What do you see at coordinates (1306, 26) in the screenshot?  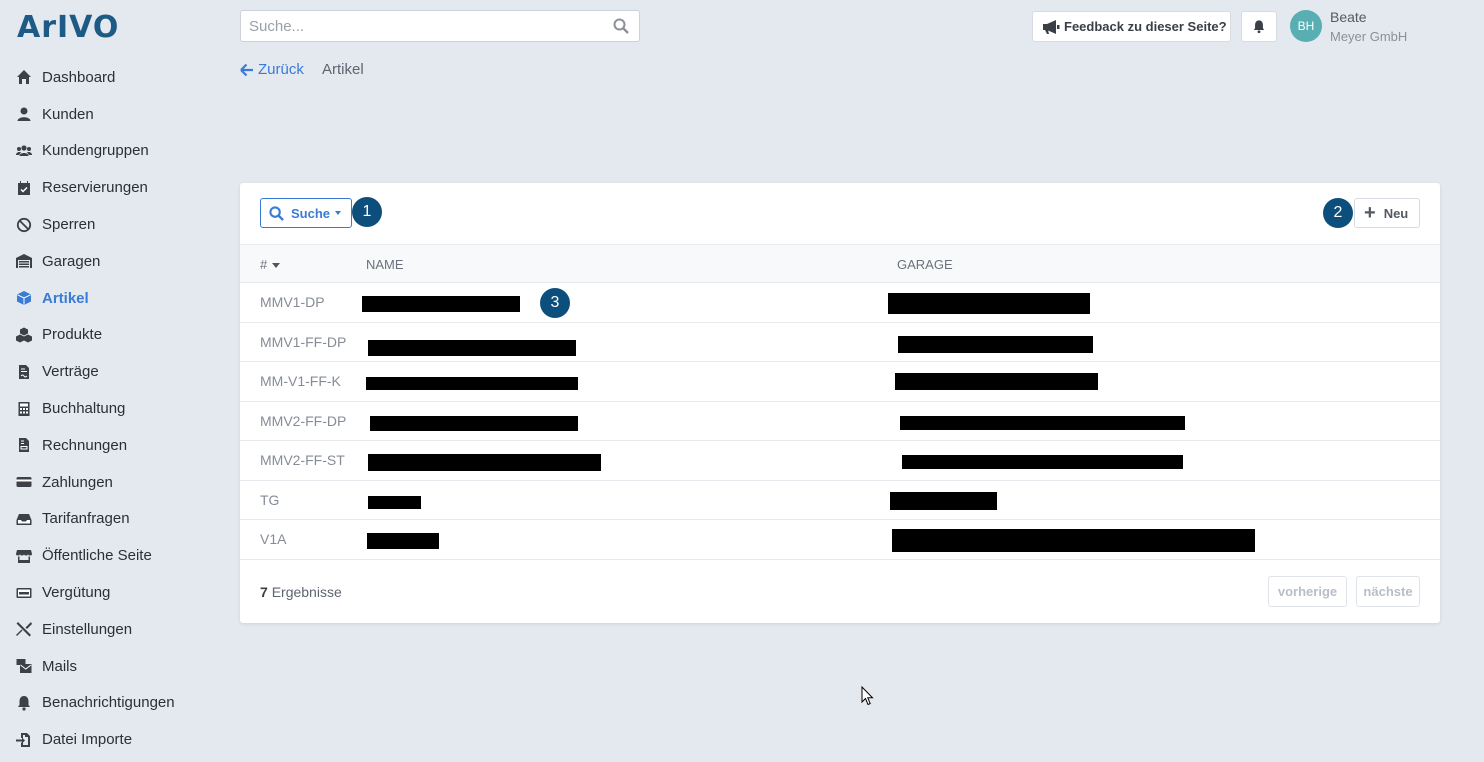 I see `avatar: BH` at bounding box center [1306, 26].